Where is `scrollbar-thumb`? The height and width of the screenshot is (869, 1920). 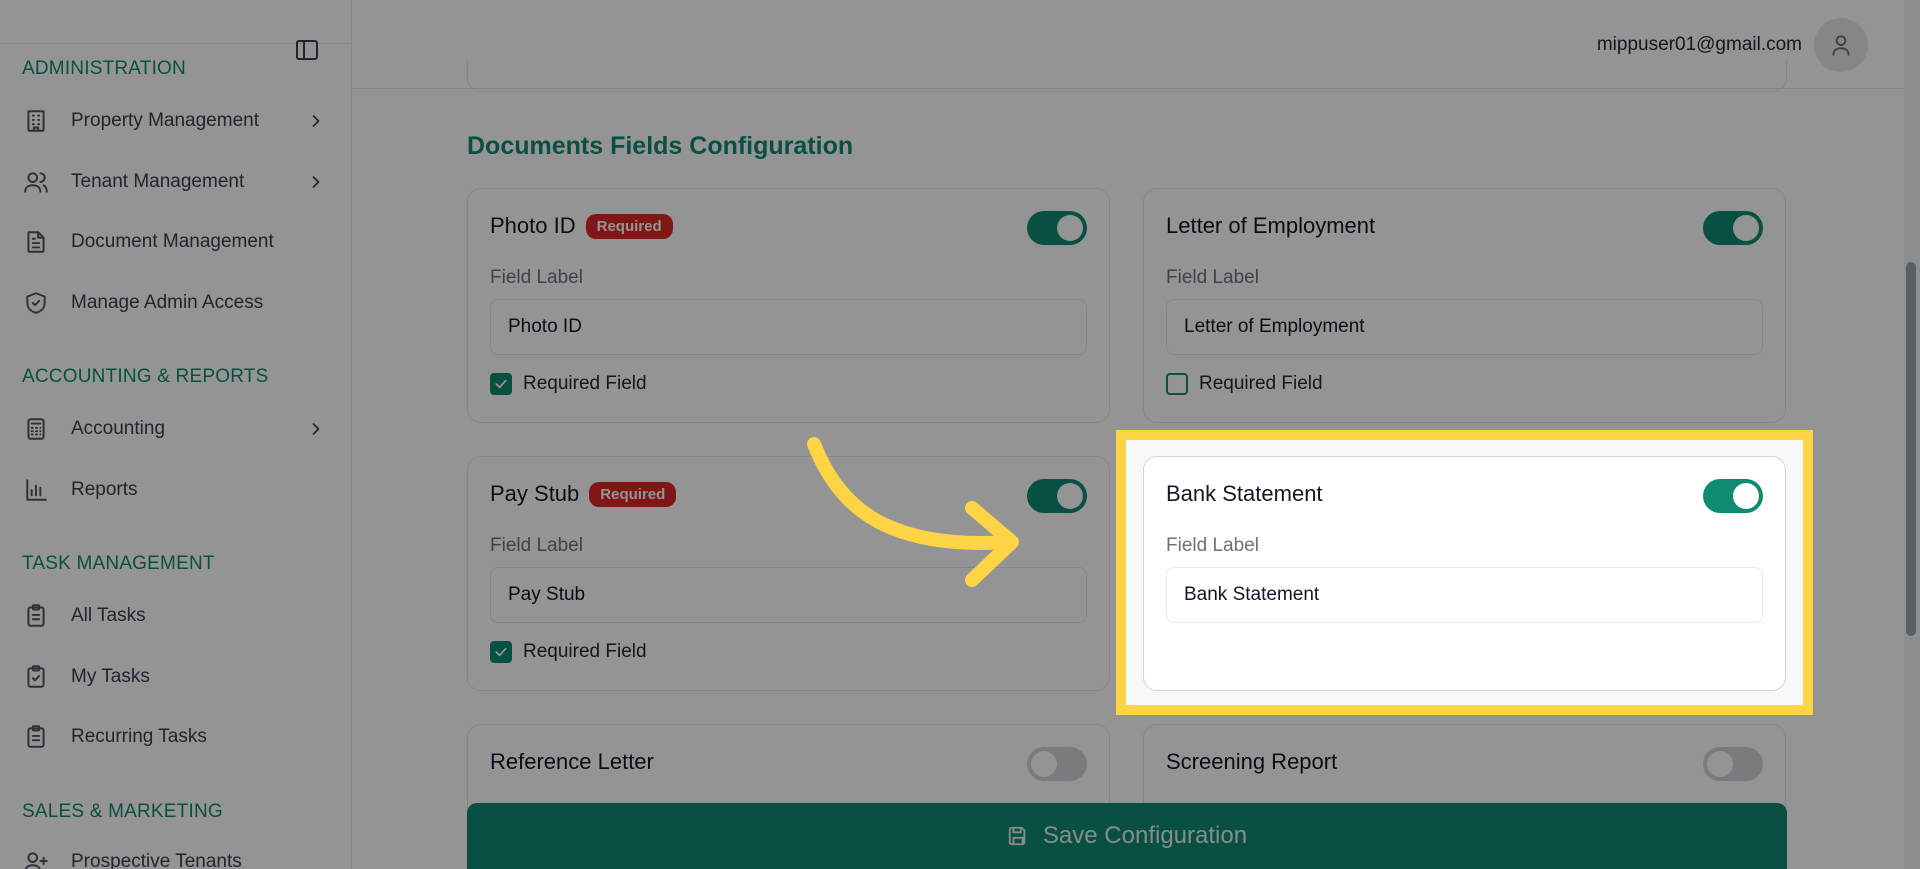 scrollbar-thumb is located at coordinates (1911, 449).